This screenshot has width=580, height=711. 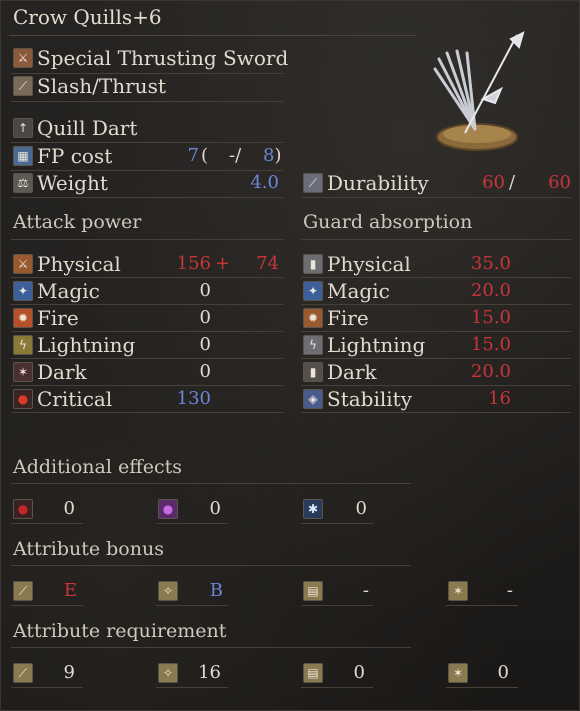 What do you see at coordinates (70, 590) in the screenshot?
I see `strength-bonus: E` at bounding box center [70, 590].